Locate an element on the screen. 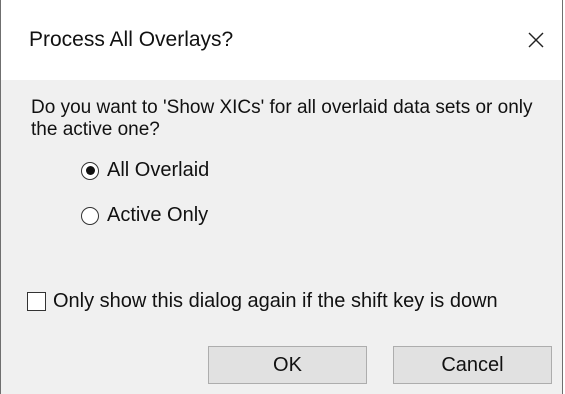  shift-key-checkbox is located at coordinates (36, 301).